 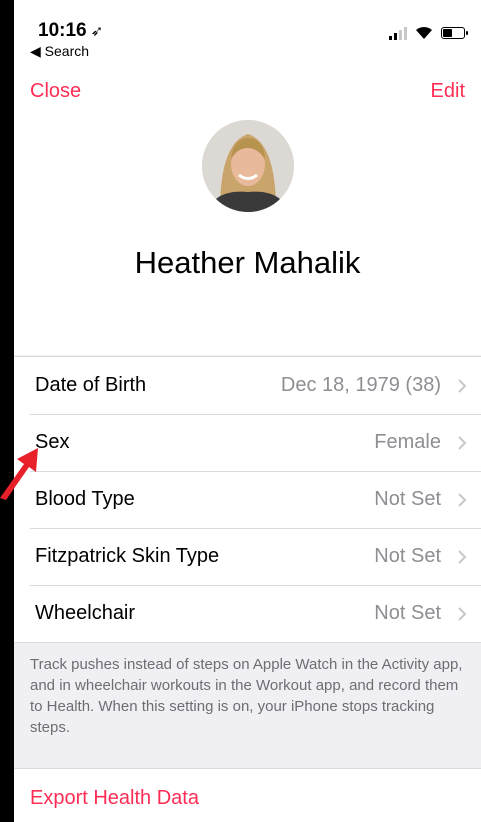 I want to click on annotation-arrow-icon, so click(x=19, y=474).